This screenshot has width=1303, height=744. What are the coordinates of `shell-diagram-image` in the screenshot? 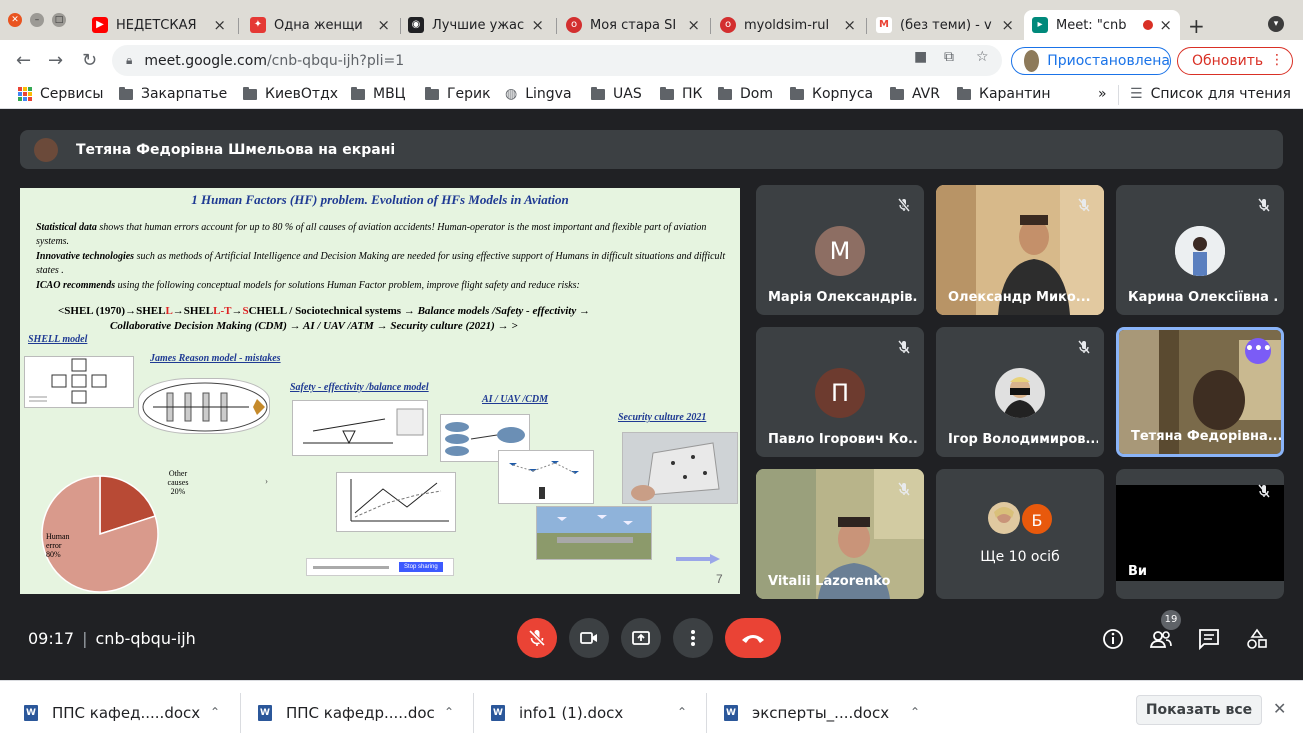 It's located at (79, 382).